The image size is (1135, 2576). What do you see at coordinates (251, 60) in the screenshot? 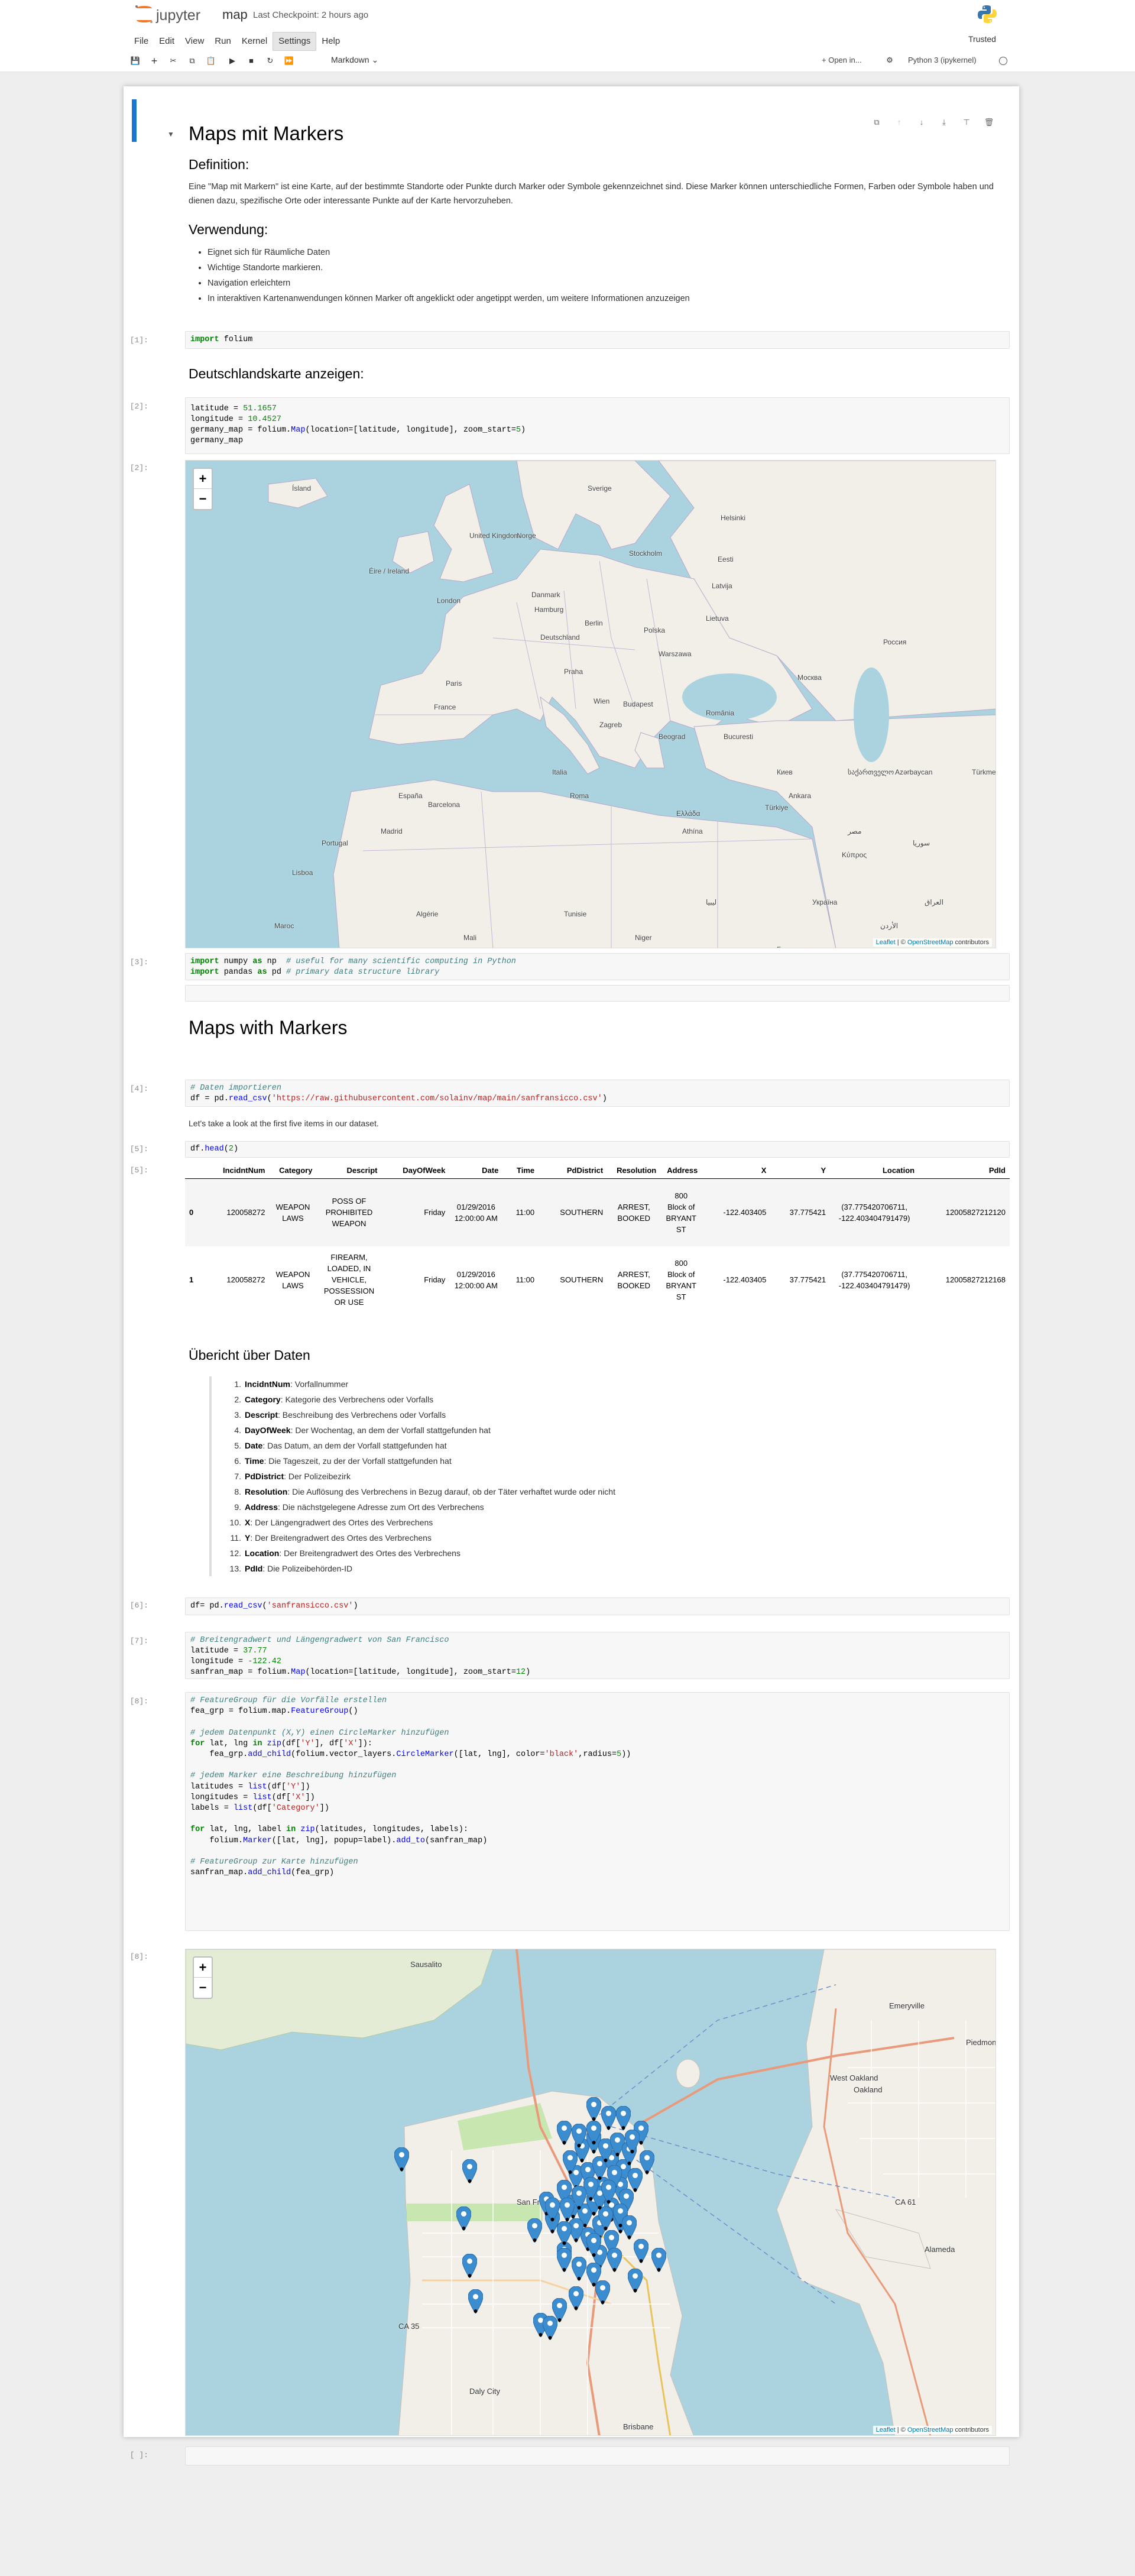
I see `stop-icon: ■` at bounding box center [251, 60].